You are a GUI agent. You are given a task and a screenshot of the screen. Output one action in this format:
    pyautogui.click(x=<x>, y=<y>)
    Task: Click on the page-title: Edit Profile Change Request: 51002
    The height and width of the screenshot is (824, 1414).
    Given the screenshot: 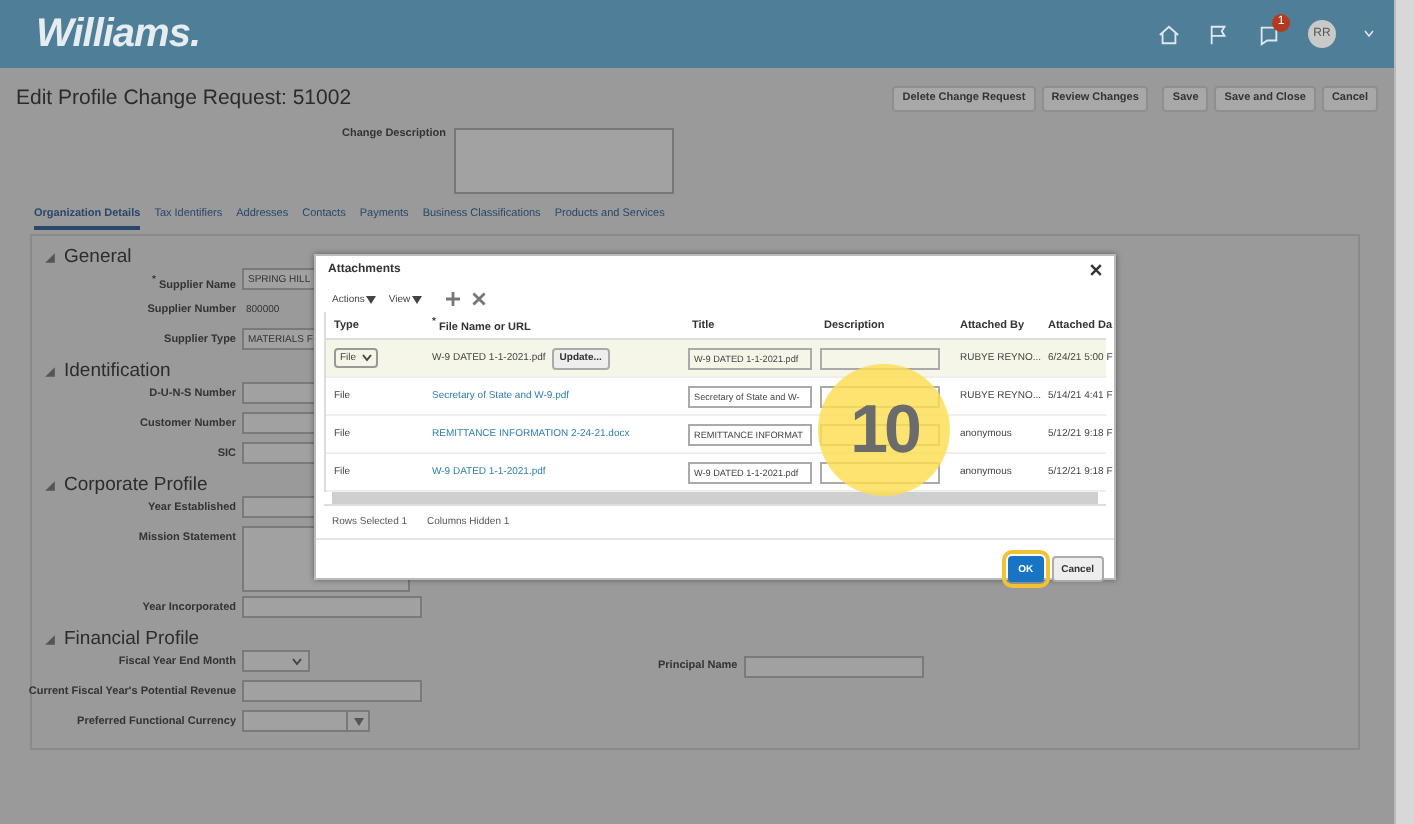 What is the action you would take?
    pyautogui.click(x=184, y=98)
    